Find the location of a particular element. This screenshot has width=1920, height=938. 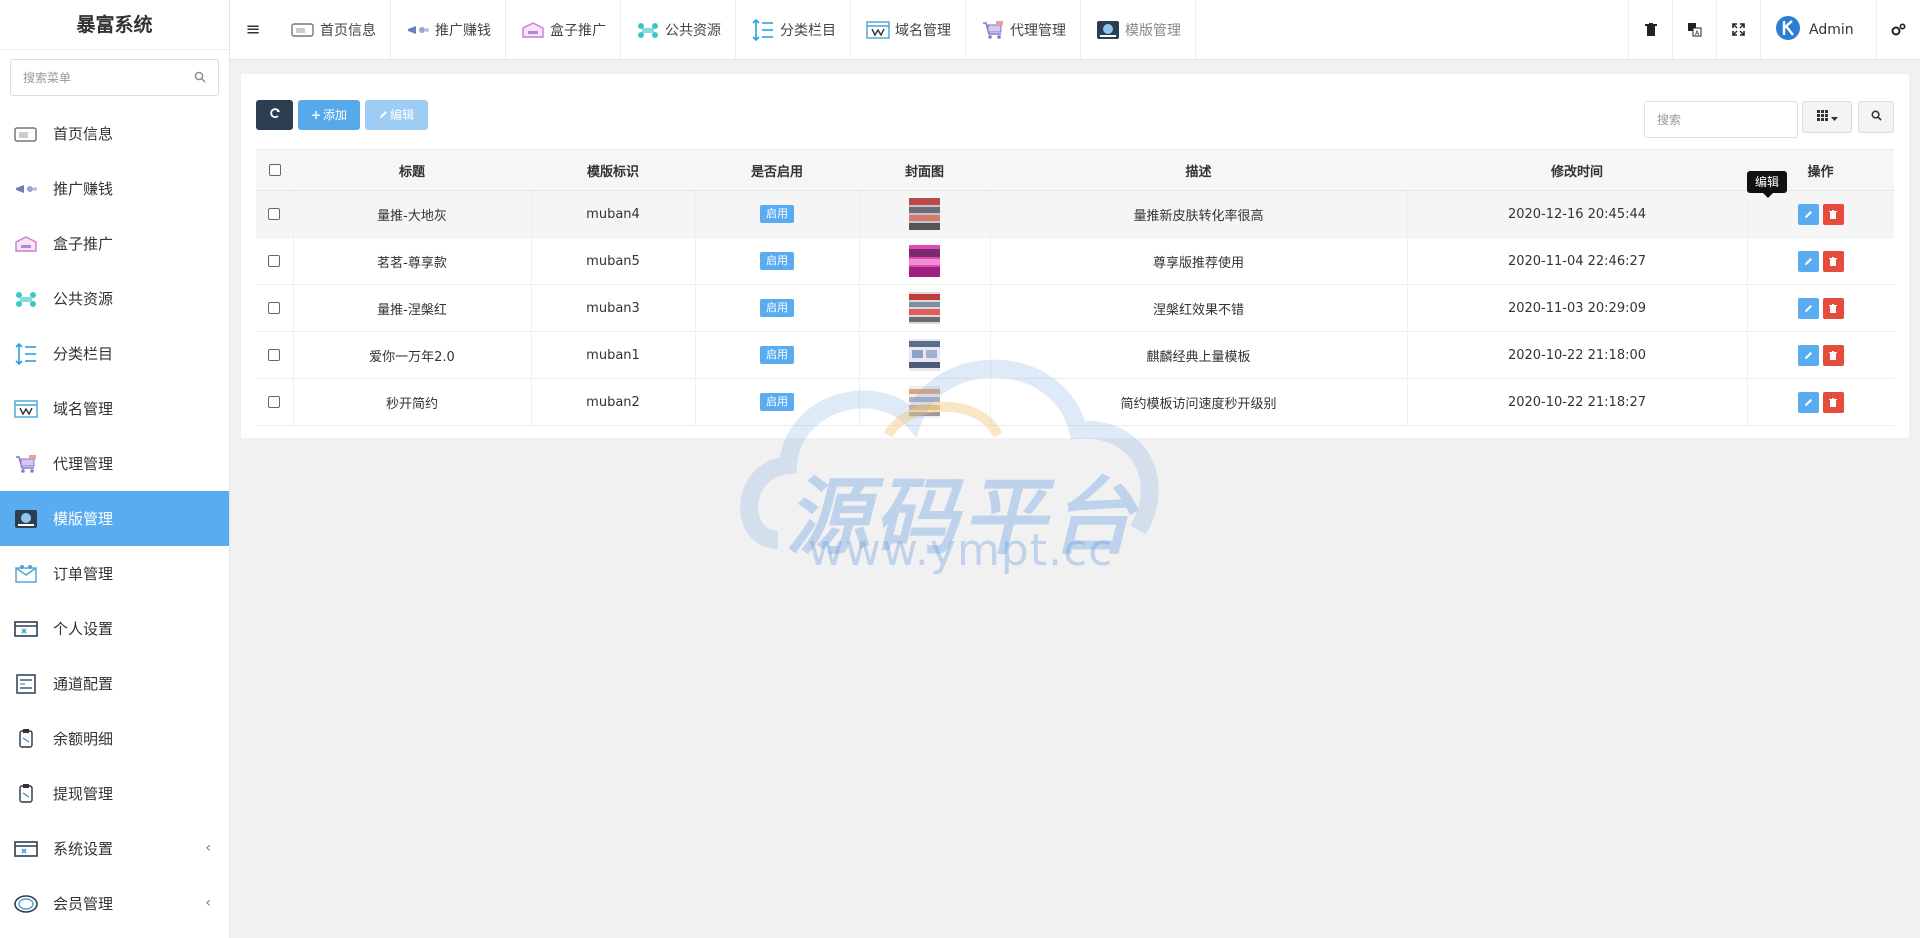

sidebar-item-category: 分类栏目 is located at coordinates (114, 353).